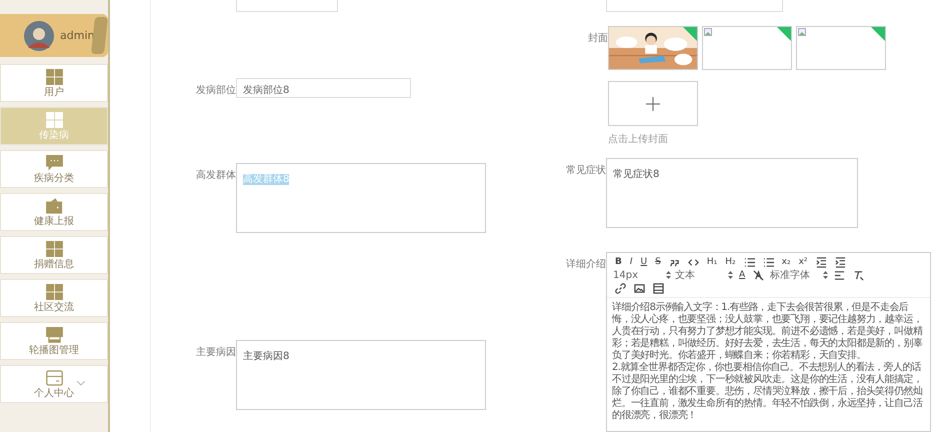 This screenshot has width=947, height=432. What do you see at coordinates (803, 262) in the screenshot?
I see `format-button: x²` at bounding box center [803, 262].